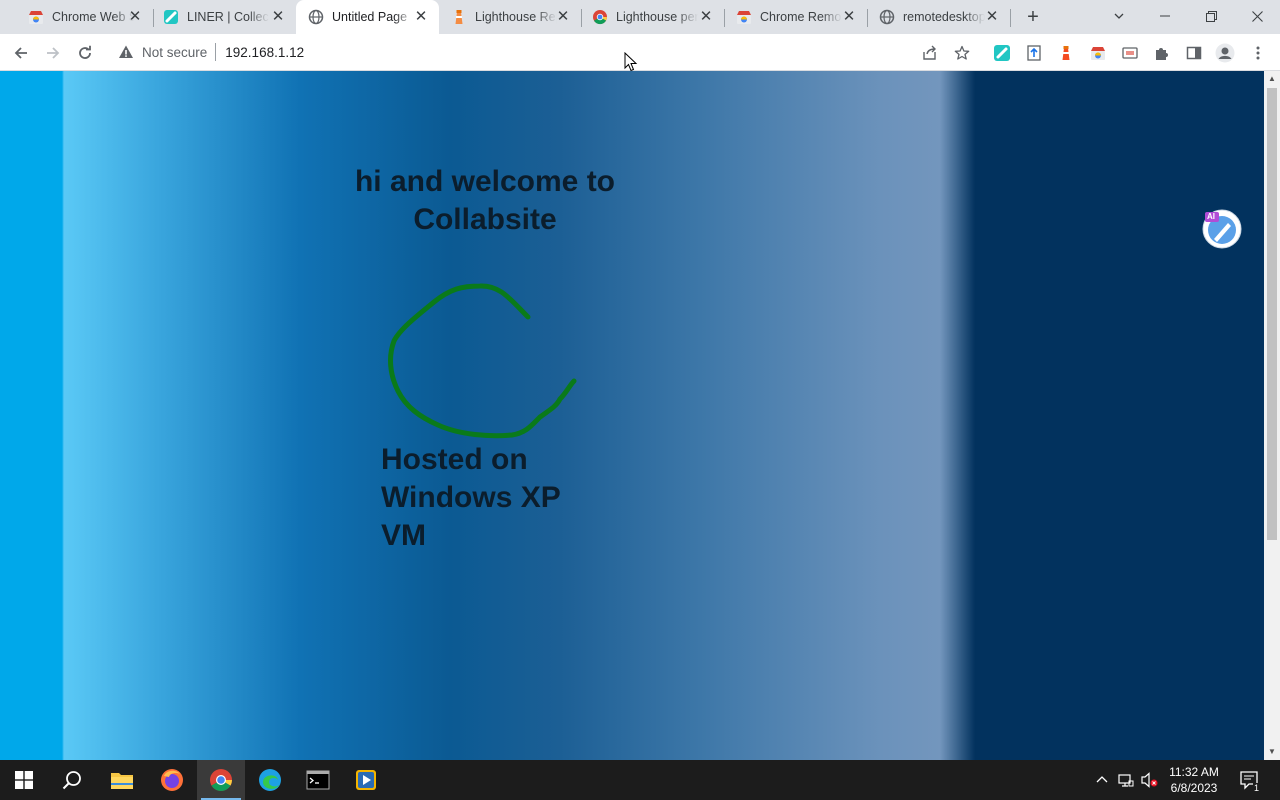 The image size is (1280, 800). I want to click on tab-chrome-web-store: Chrome Web Store ✕, so click(81, 17).